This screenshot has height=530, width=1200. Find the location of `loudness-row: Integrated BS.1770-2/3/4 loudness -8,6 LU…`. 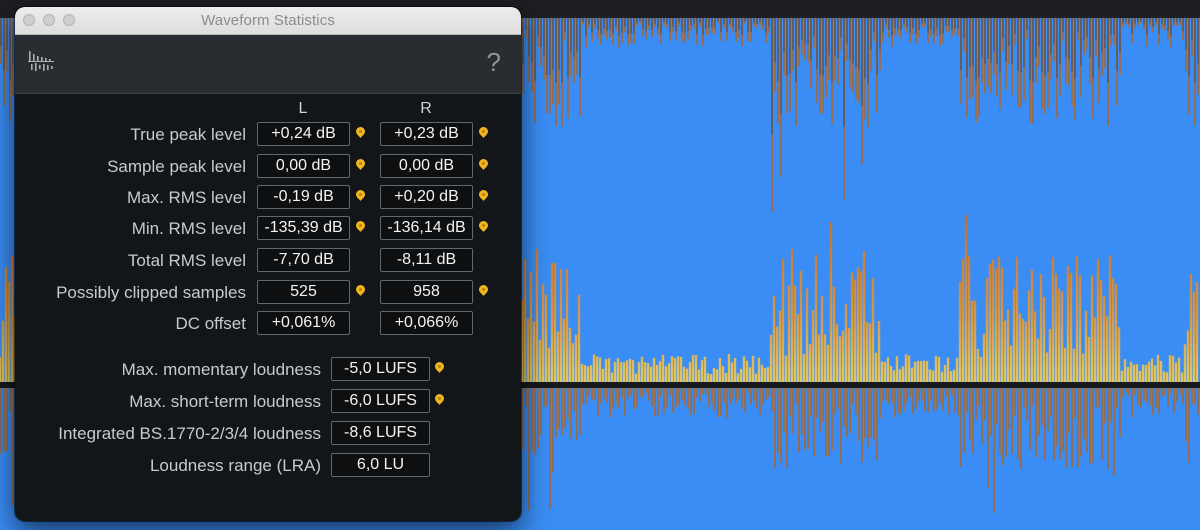

loudness-row: Integrated BS.1770-2/3/4 loudness -8,6 LU… is located at coordinates (268, 434).